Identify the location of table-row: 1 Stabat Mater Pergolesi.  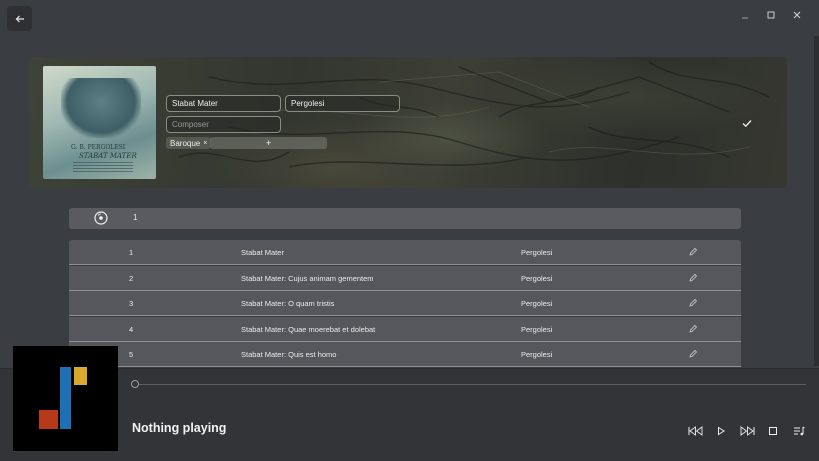
(405, 252).